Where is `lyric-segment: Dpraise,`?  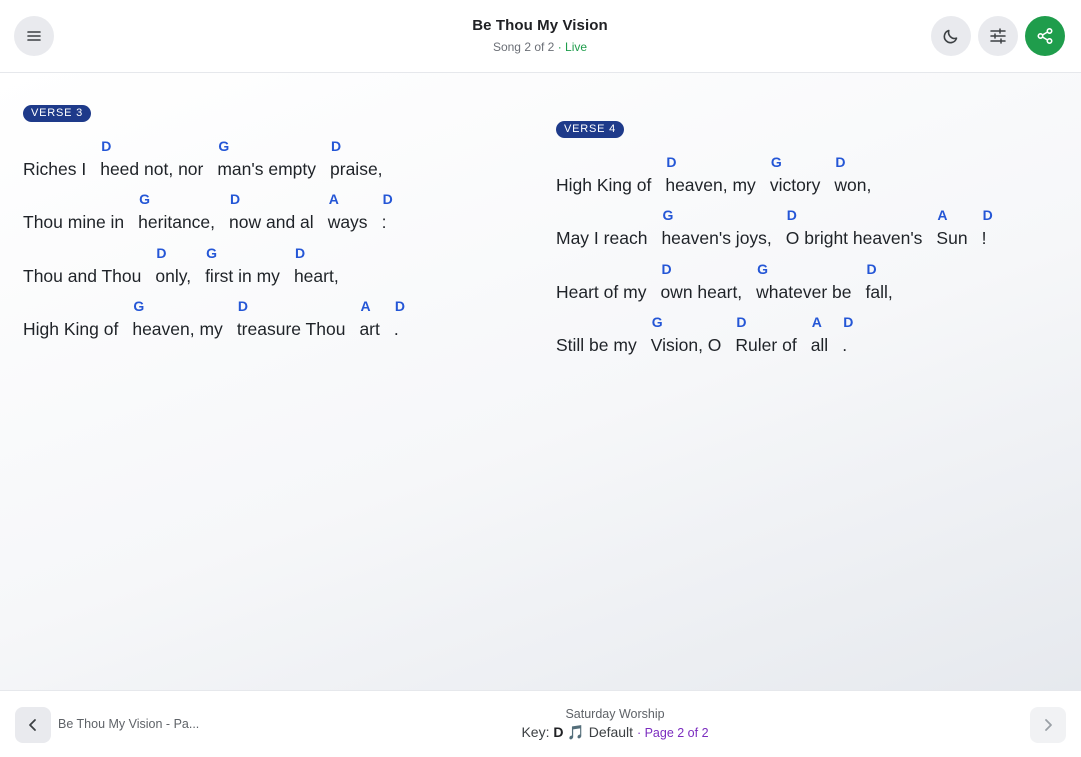
lyric-segment: Dpraise, is located at coordinates (356, 158).